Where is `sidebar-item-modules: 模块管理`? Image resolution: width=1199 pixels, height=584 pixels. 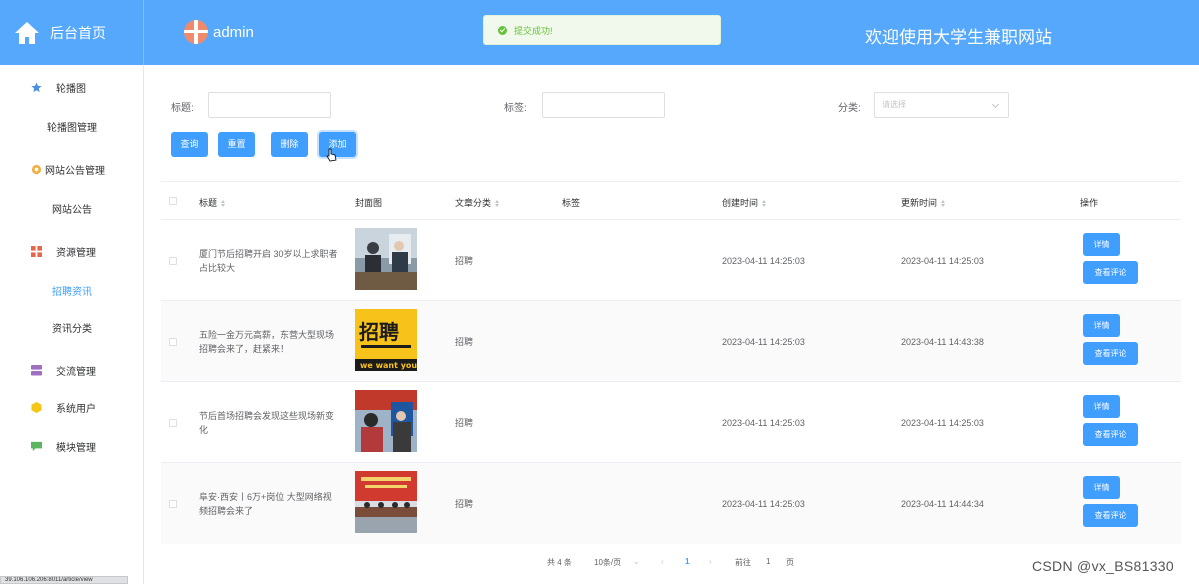
sidebar-item-modules: 模块管理 is located at coordinates (72, 446).